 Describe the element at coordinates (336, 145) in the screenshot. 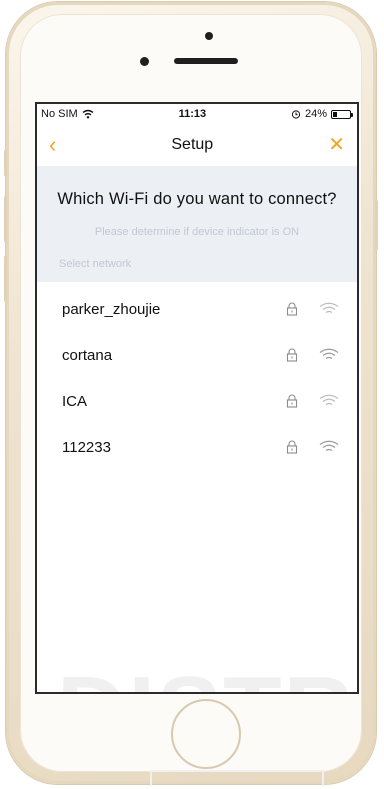

I see `close-icon: ✕` at that location.